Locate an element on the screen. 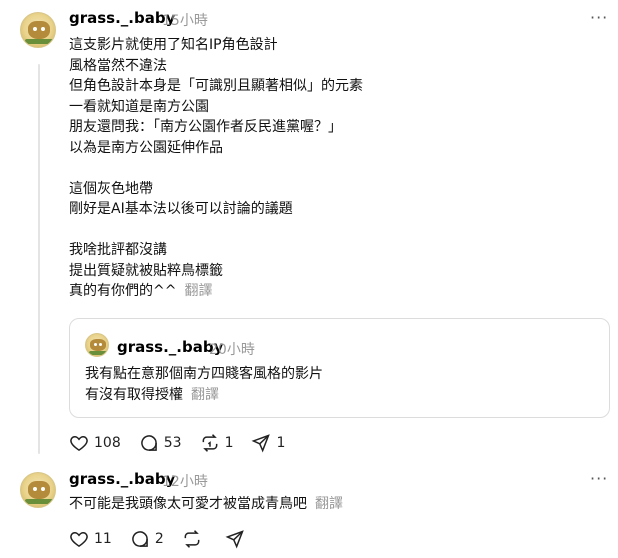  repost-button: 1 is located at coordinates (217, 443).